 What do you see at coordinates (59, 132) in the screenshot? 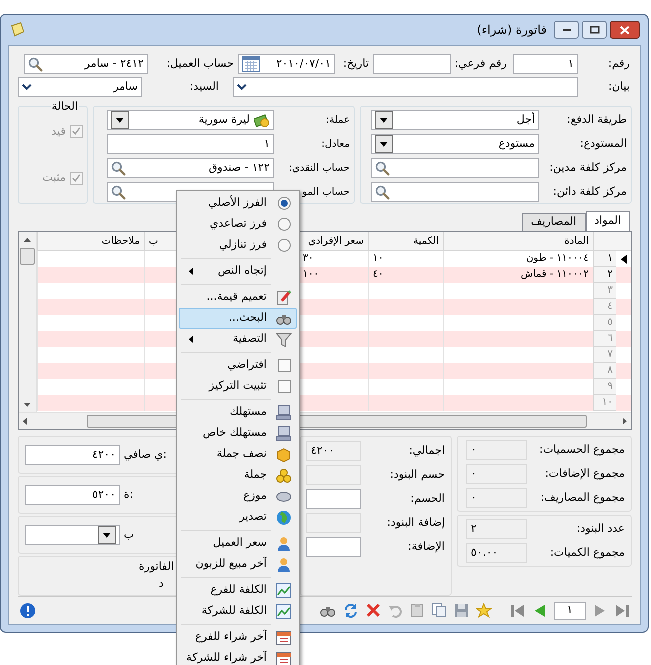
I see `checkbox-label: قيد` at bounding box center [59, 132].